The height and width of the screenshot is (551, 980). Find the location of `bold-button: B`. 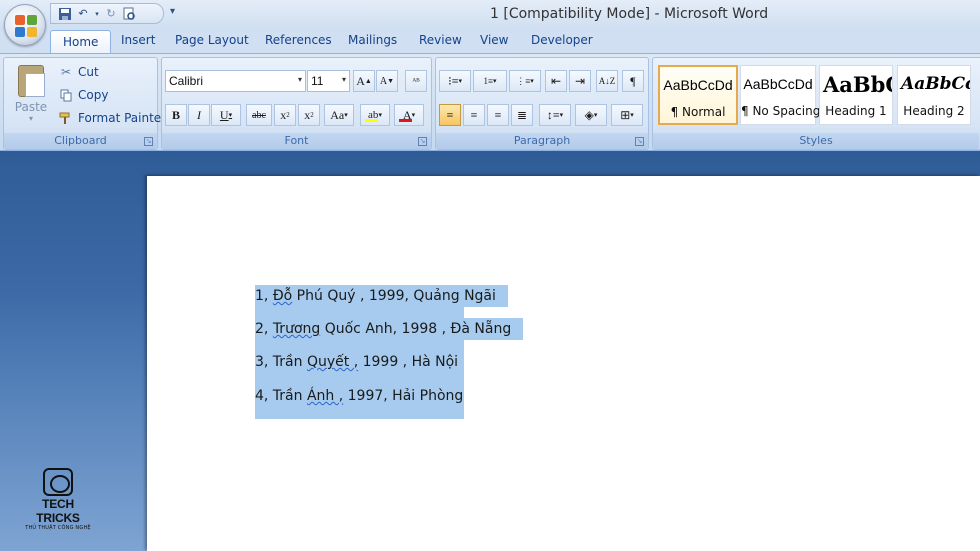

bold-button: B is located at coordinates (176, 115).